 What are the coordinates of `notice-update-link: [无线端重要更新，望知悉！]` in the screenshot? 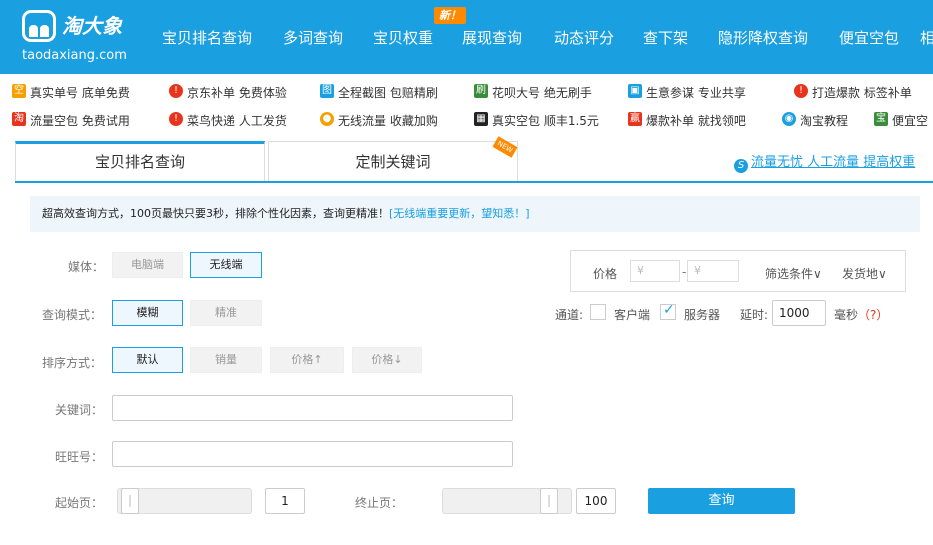 It's located at (459, 213).